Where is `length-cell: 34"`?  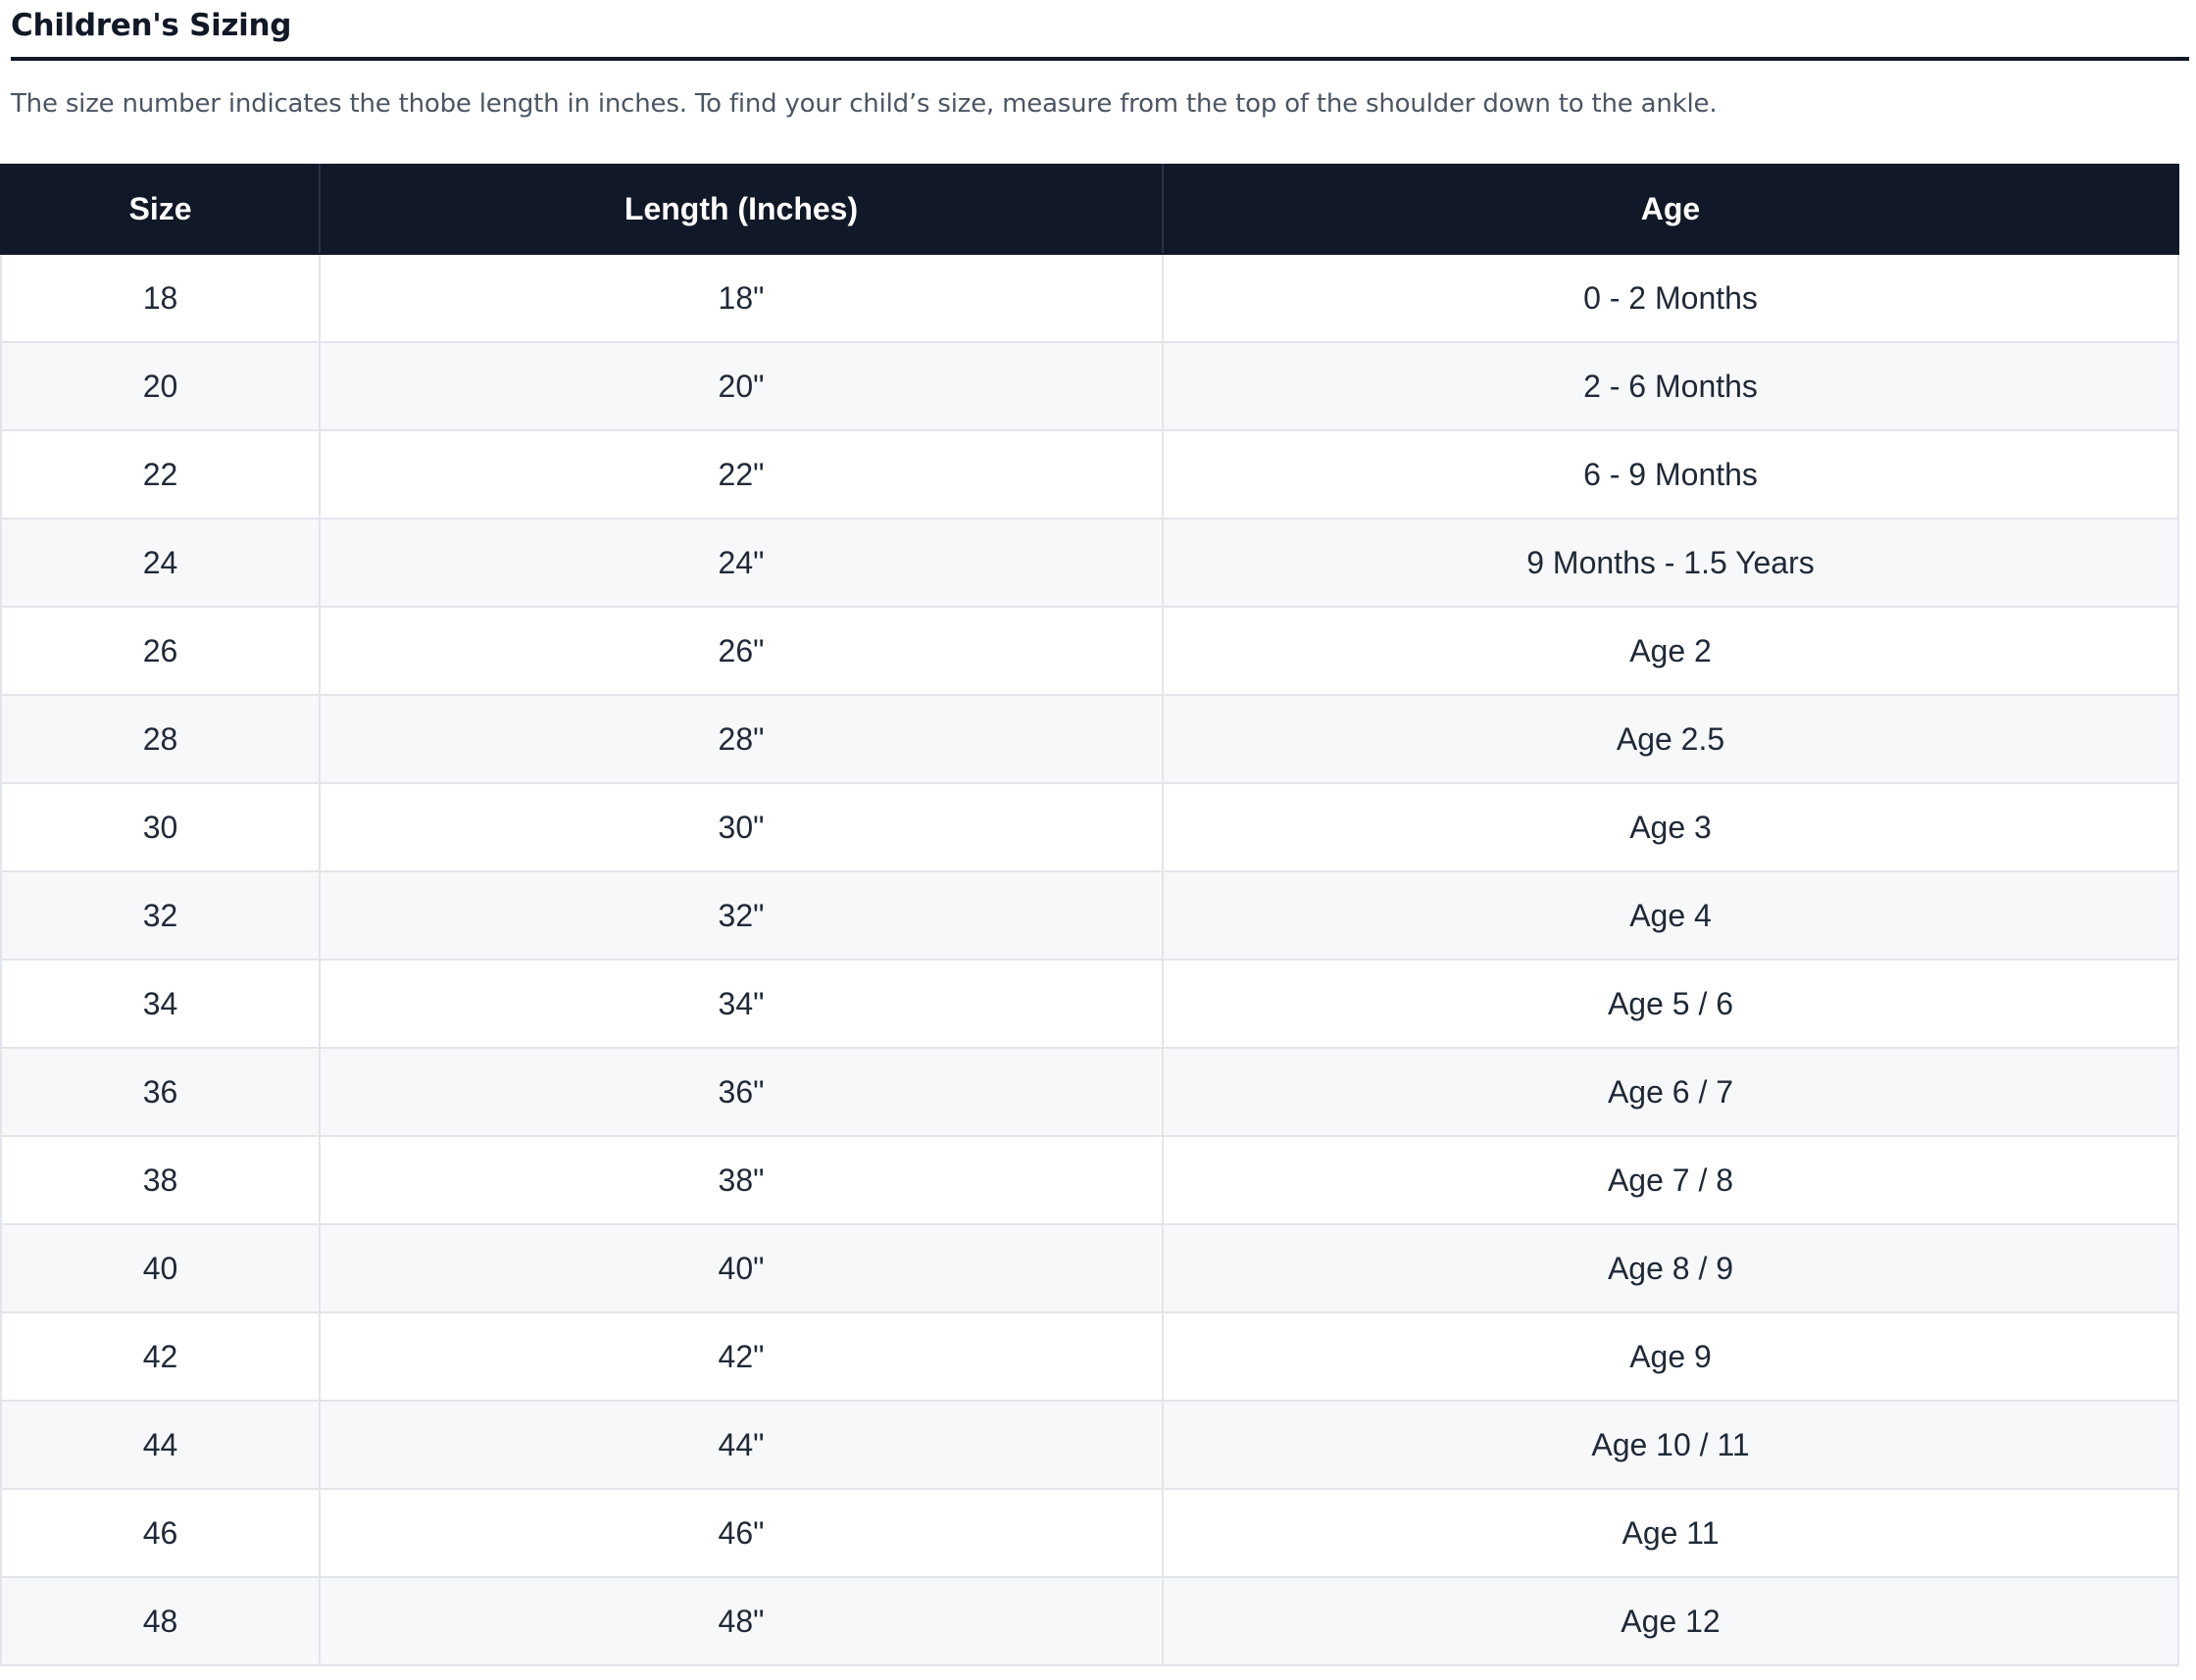 length-cell: 34" is located at coordinates (741, 1004).